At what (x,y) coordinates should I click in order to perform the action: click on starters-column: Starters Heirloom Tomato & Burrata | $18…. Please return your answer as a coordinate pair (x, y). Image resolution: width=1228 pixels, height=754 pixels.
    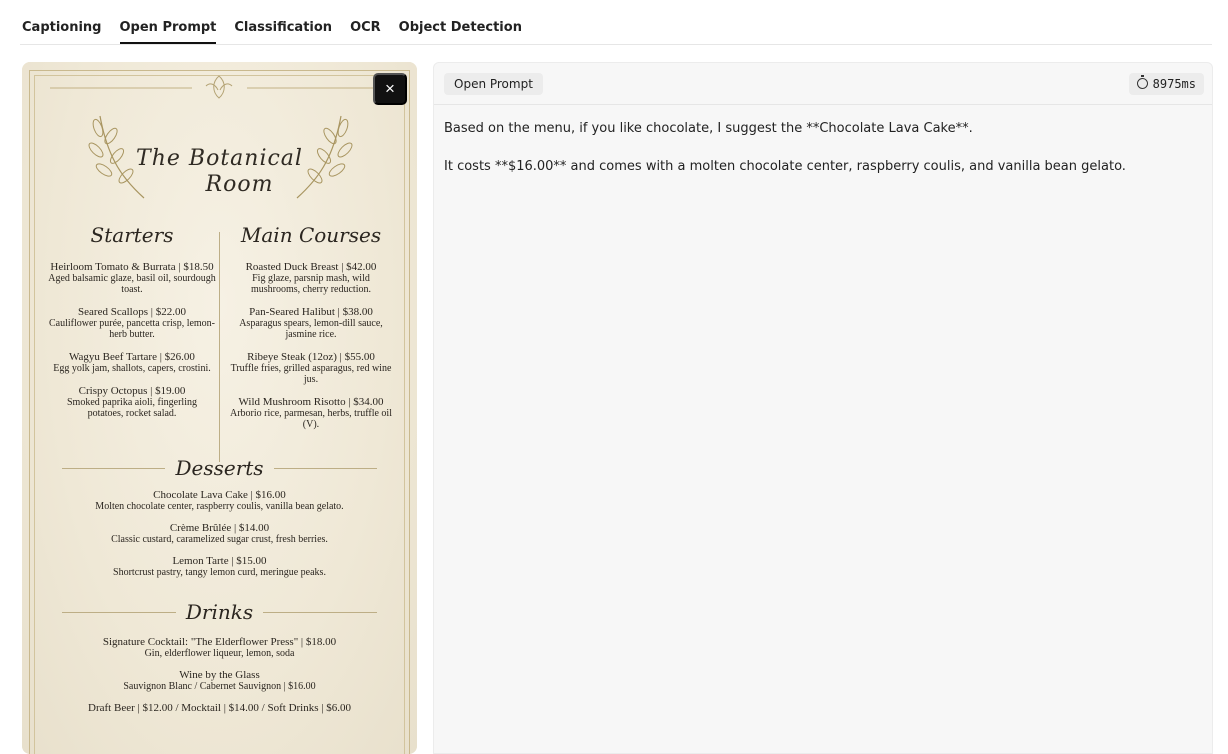
    Looking at the image, I should click on (132, 327).